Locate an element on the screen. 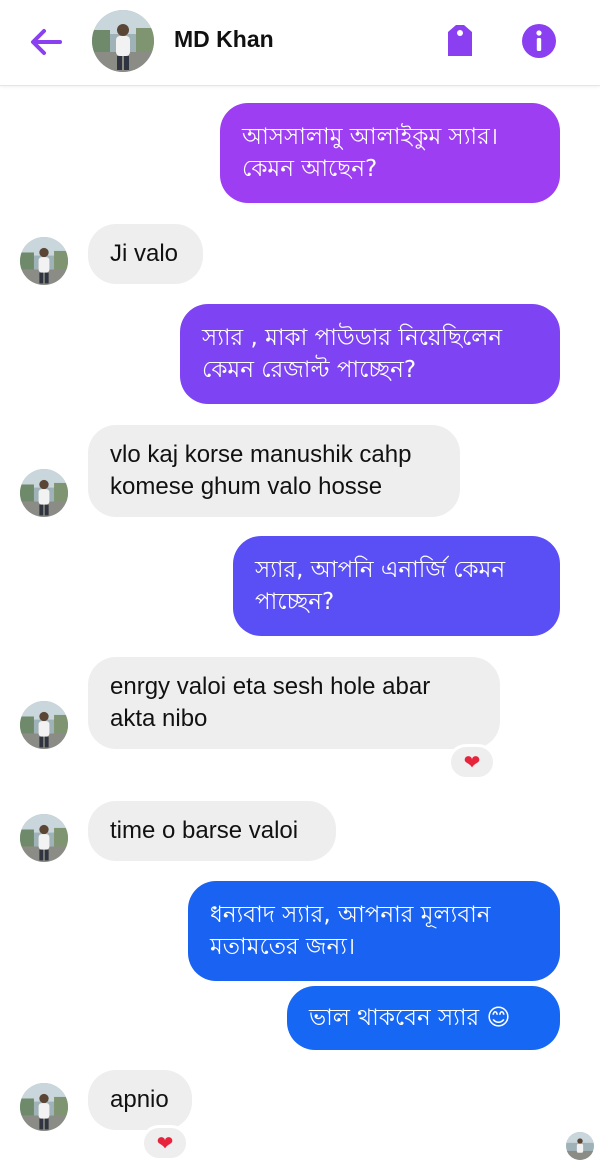  message-text-line: মতামতের জন্য। is located at coordinates (283, 947).